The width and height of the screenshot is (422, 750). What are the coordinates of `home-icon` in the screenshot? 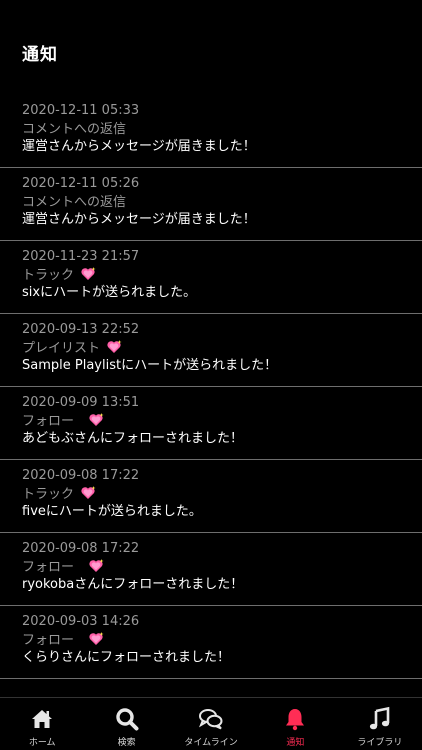 It's located at (42, 719).